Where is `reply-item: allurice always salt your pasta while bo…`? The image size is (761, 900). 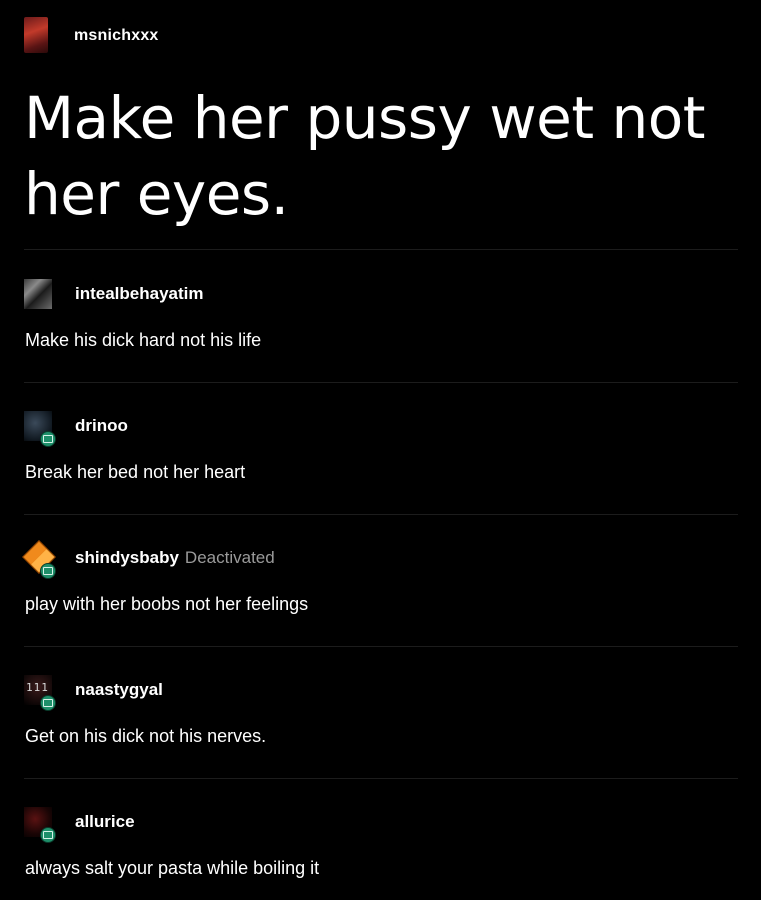
reply-item: allurice always salt your pasta while bo… is located at coordinates (381, 842).